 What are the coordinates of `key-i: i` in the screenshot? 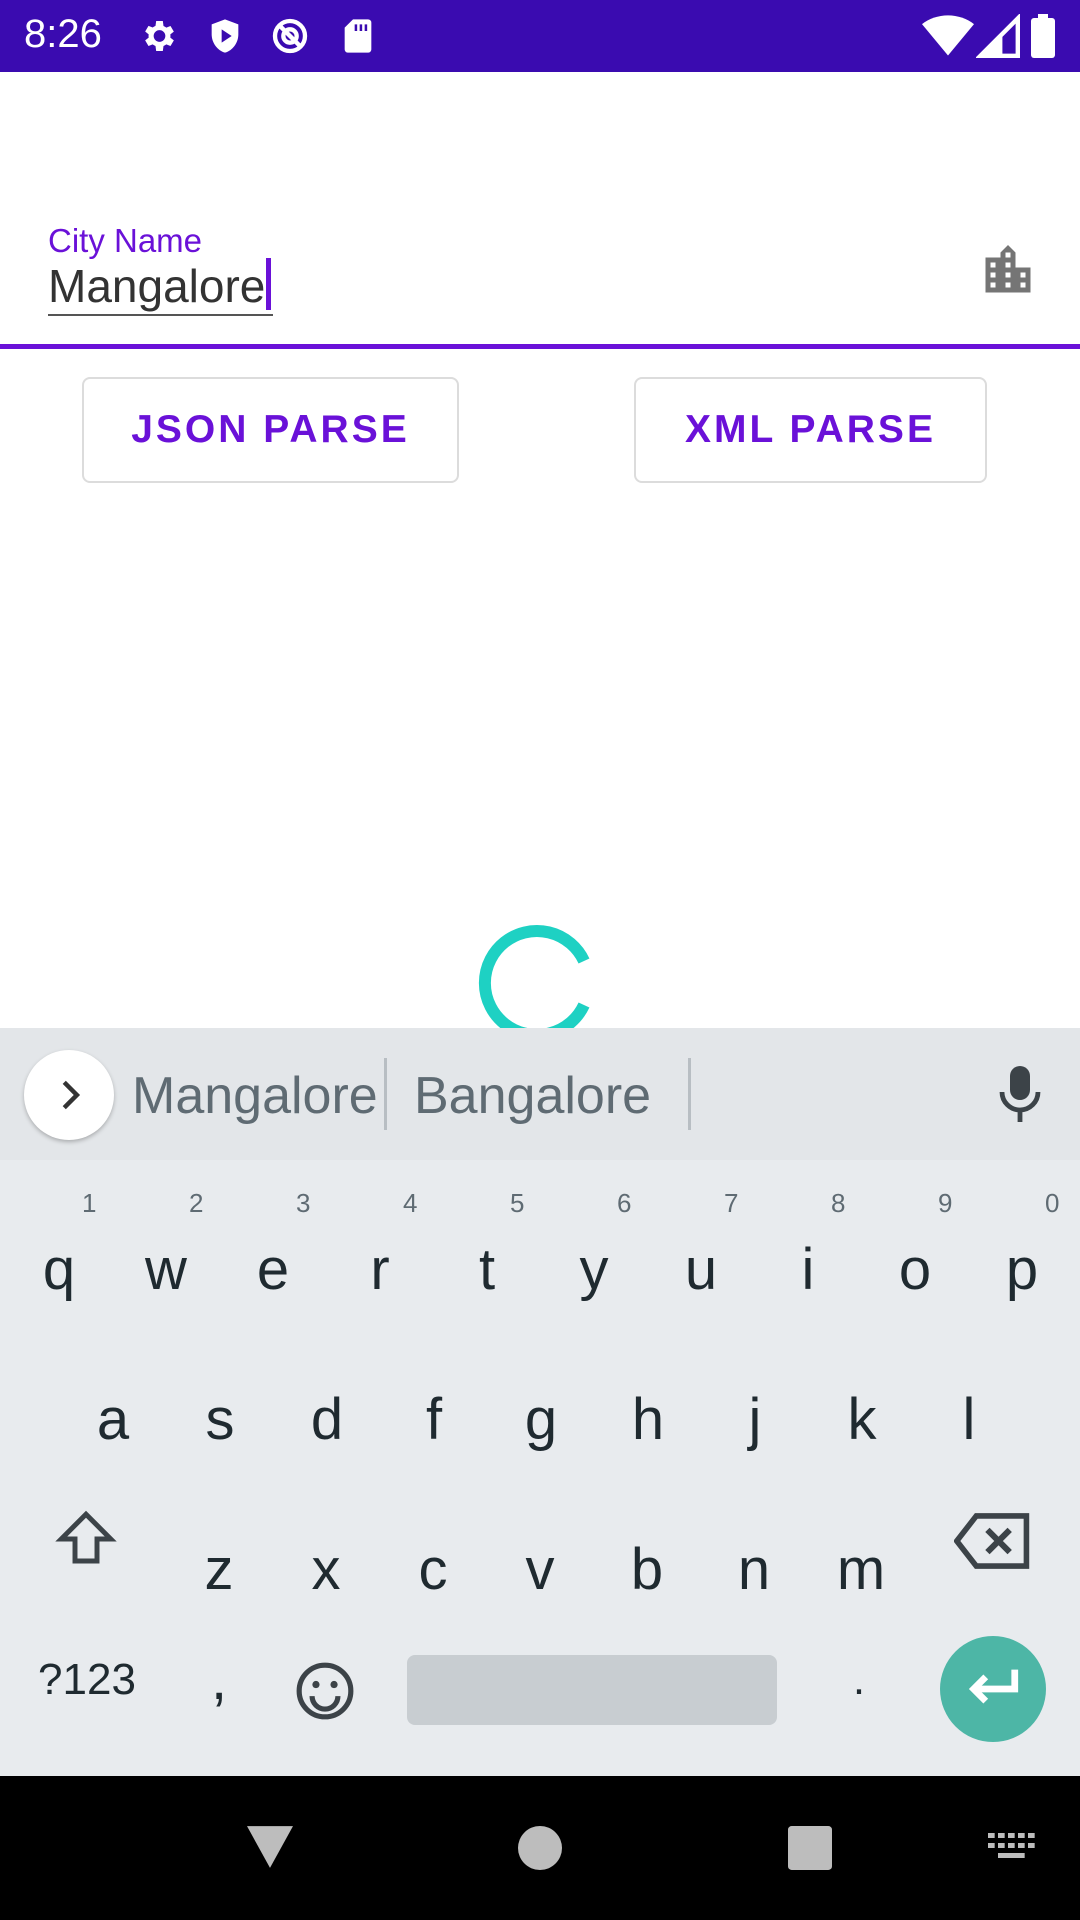 It's located at (808, 1270).